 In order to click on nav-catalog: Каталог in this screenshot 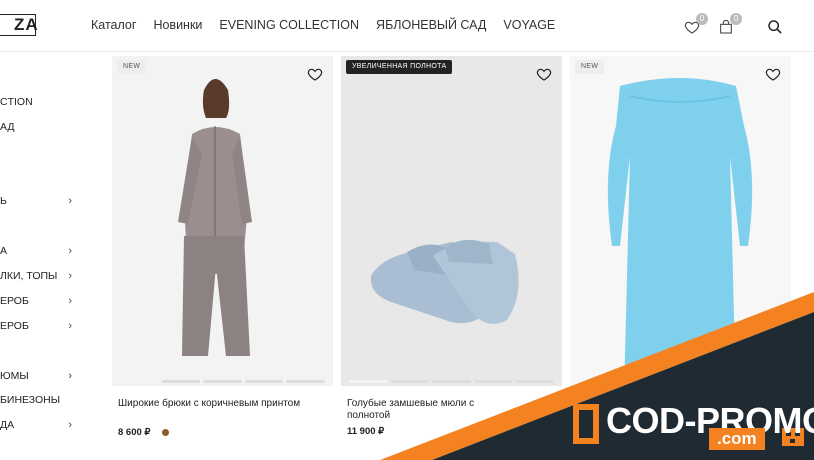, I will do `click(113, 25)`.